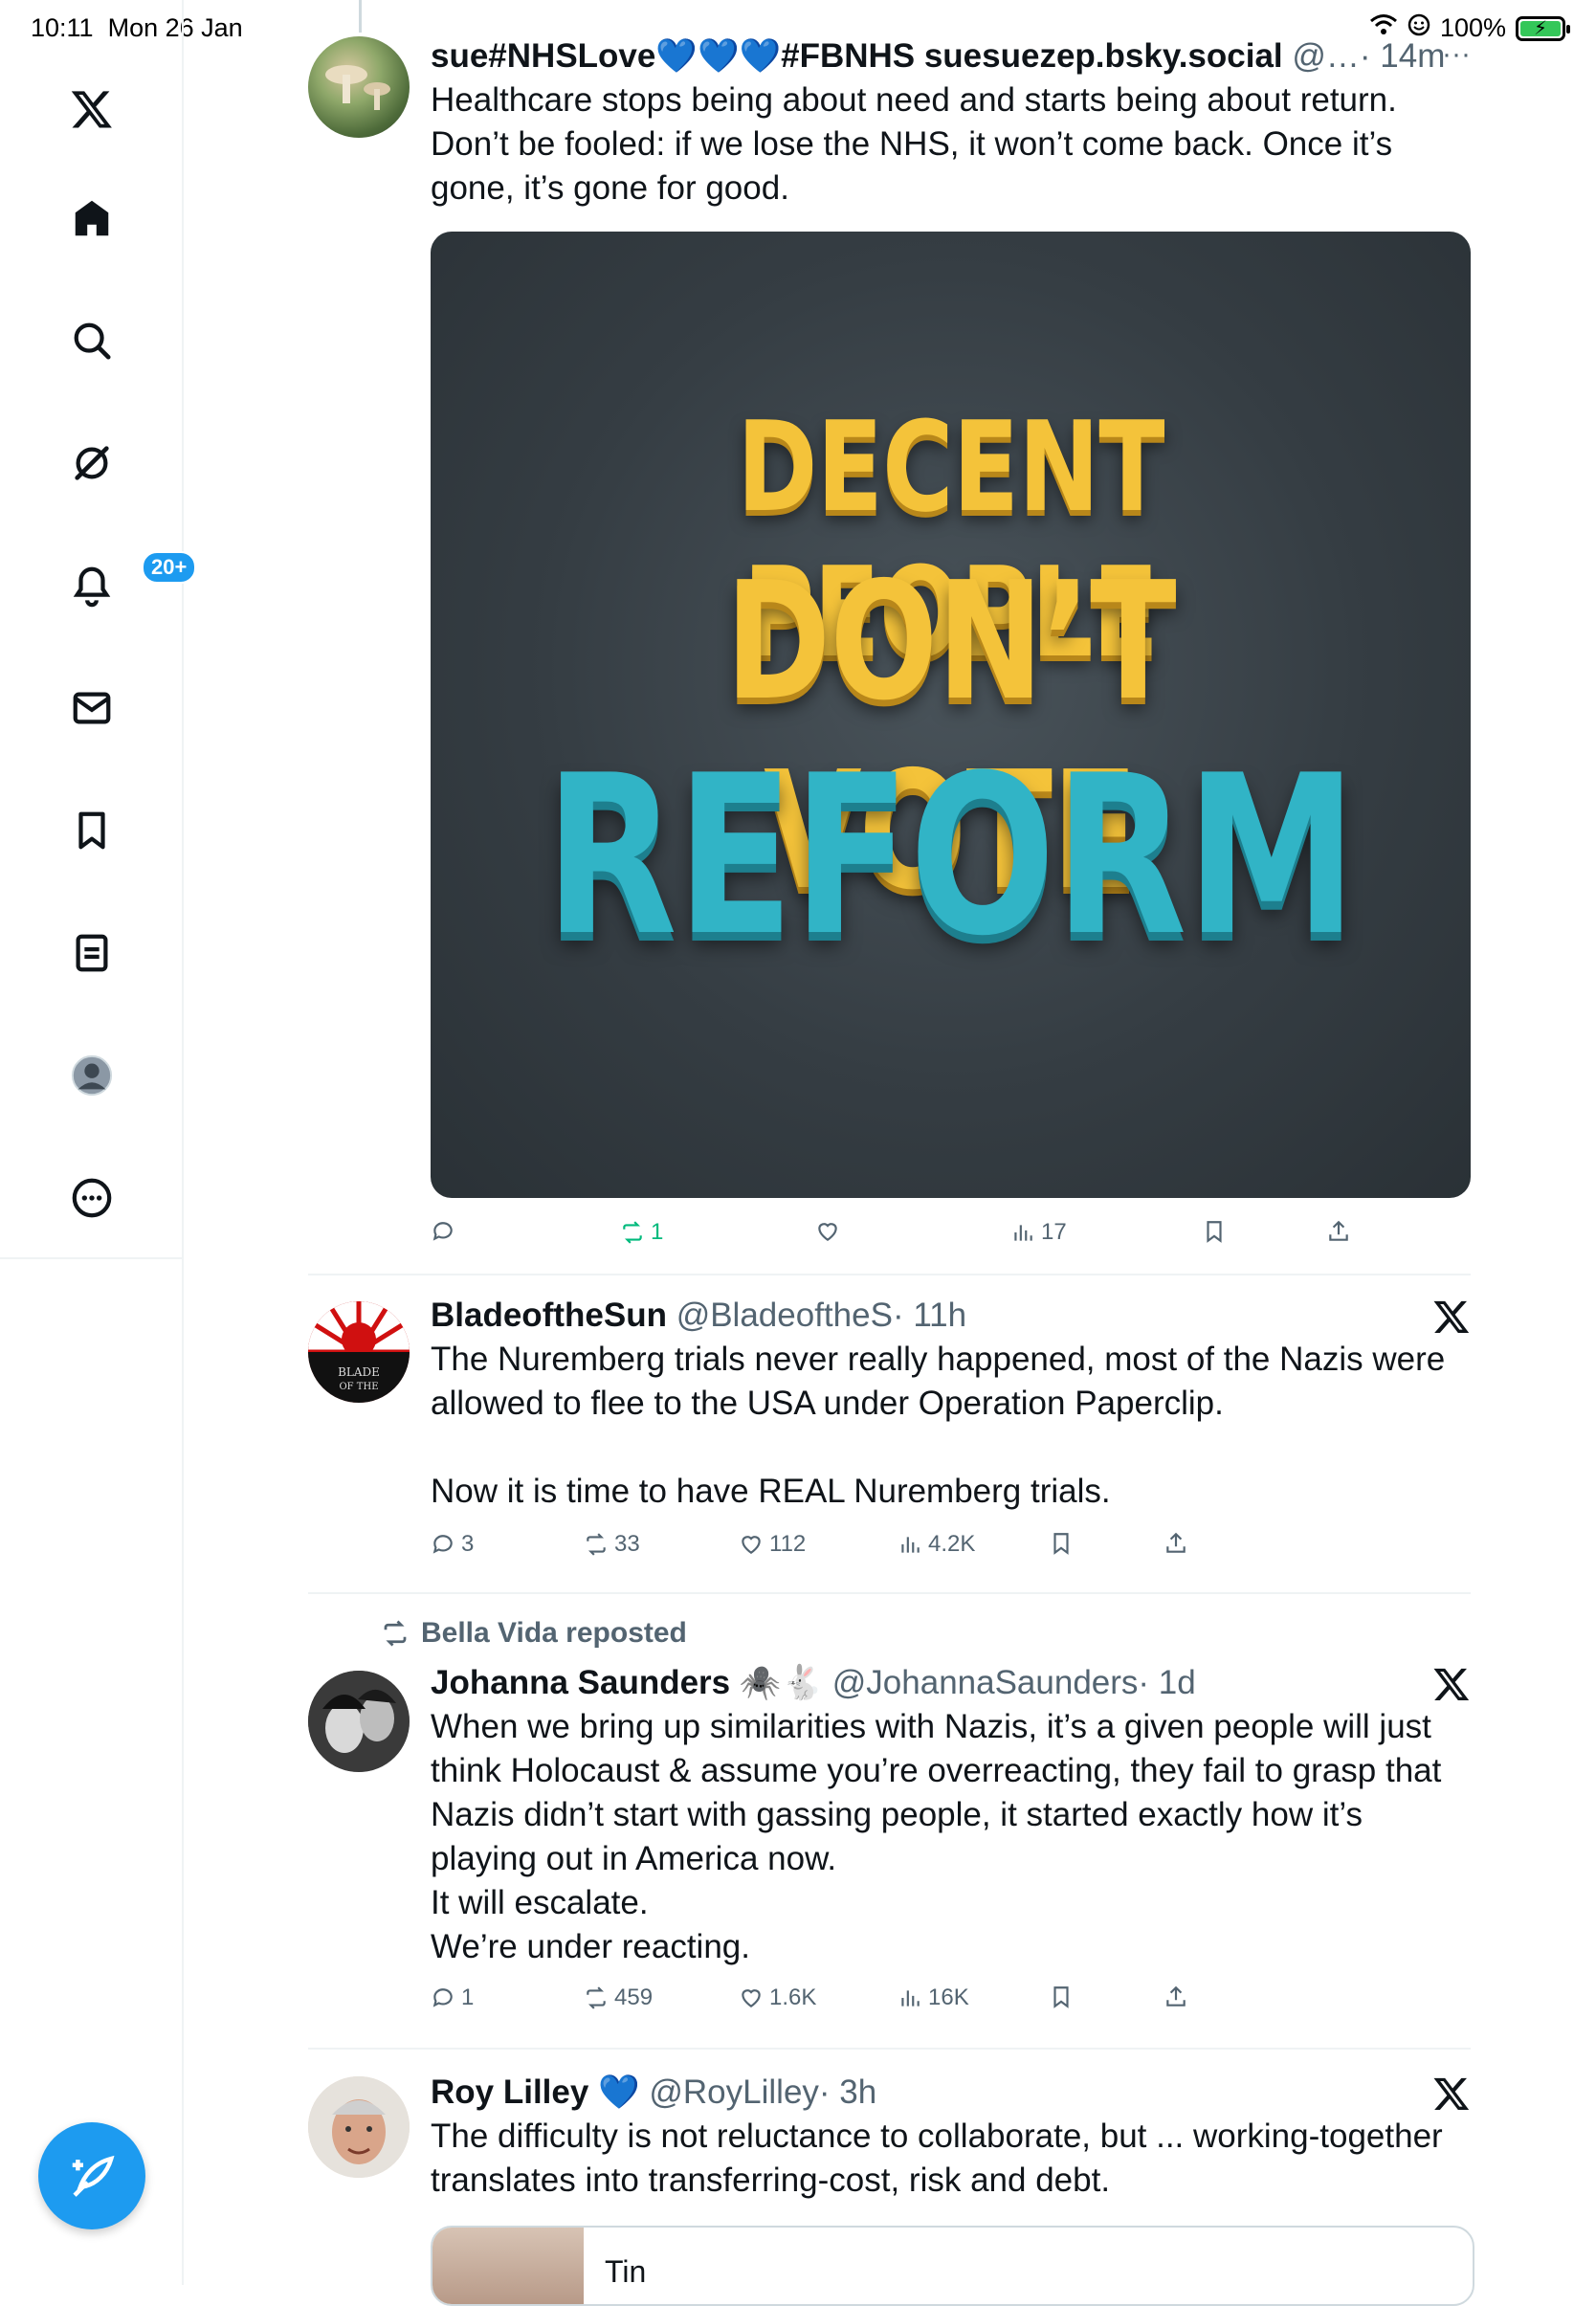 This screenshot has height=2306, width=1596. I want to click on link-card-title: Tin, so click(626, 2272).